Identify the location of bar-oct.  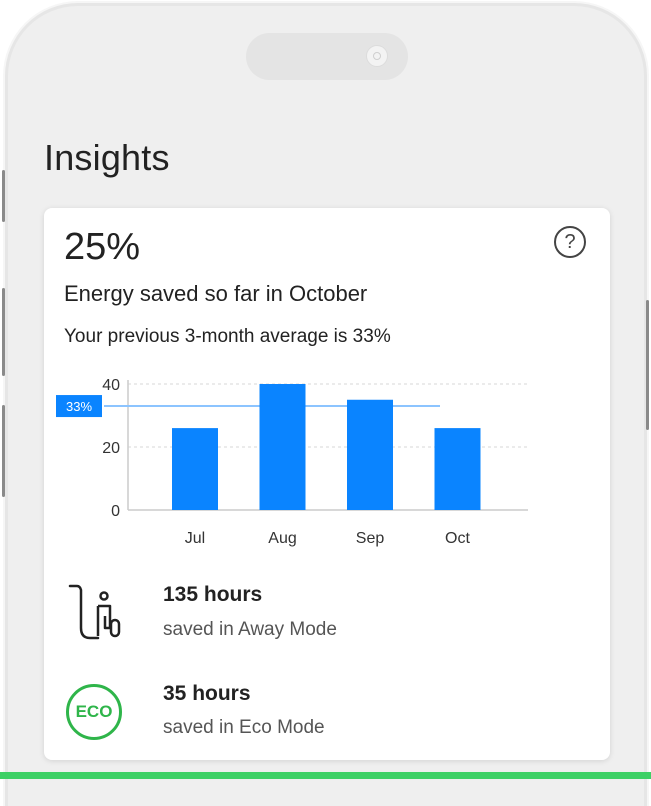
(457, 469).